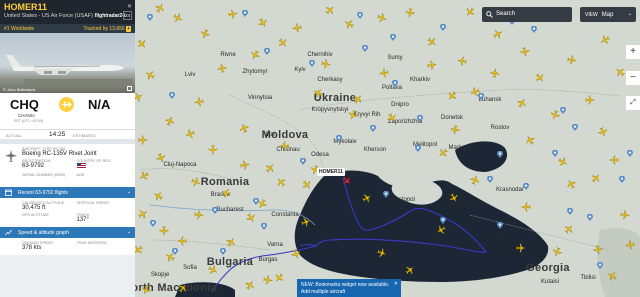 Image resolution: width=640 pixels, height=297 pixels. I want to click on aircraft-callsign-tag: HOMER11, so click(331, 172).